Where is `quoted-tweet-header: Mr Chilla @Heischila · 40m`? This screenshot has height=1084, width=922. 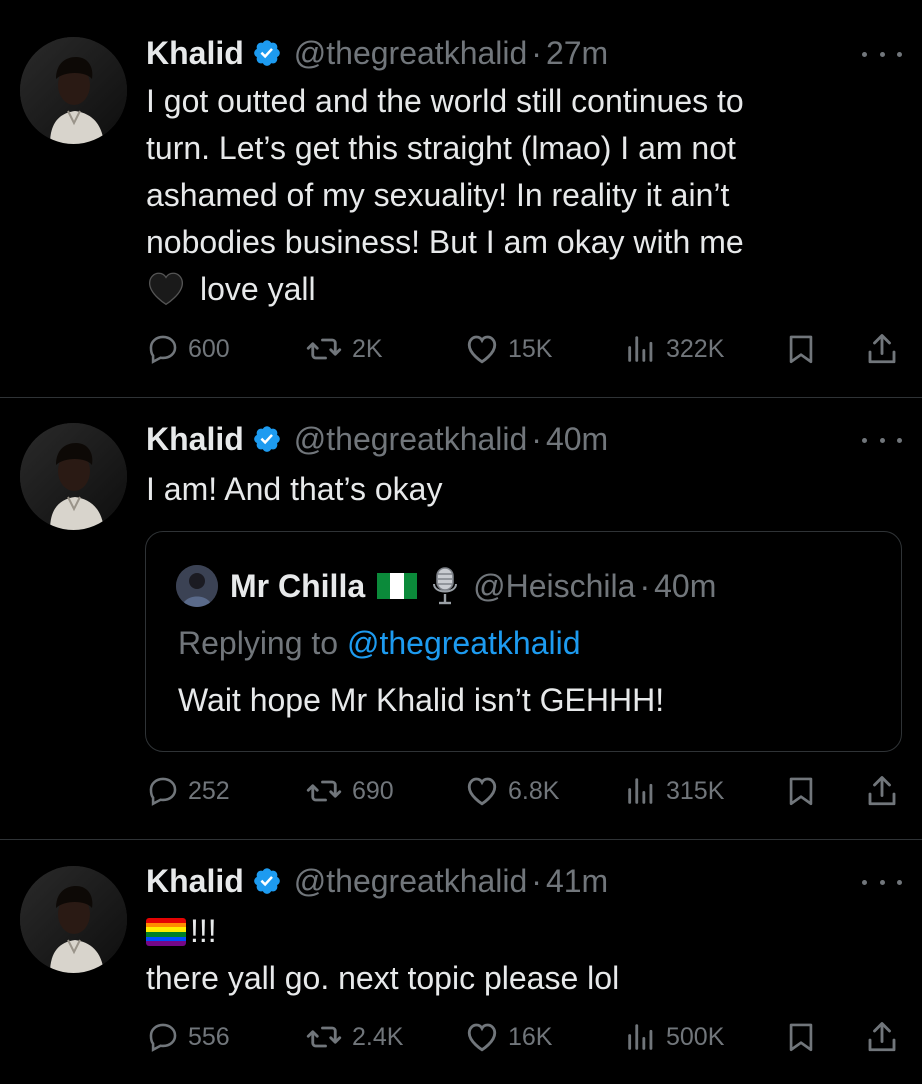
quoted-tweet-header: Mr Chilla @Heischila · 40m is located at coordinates (446, 586).